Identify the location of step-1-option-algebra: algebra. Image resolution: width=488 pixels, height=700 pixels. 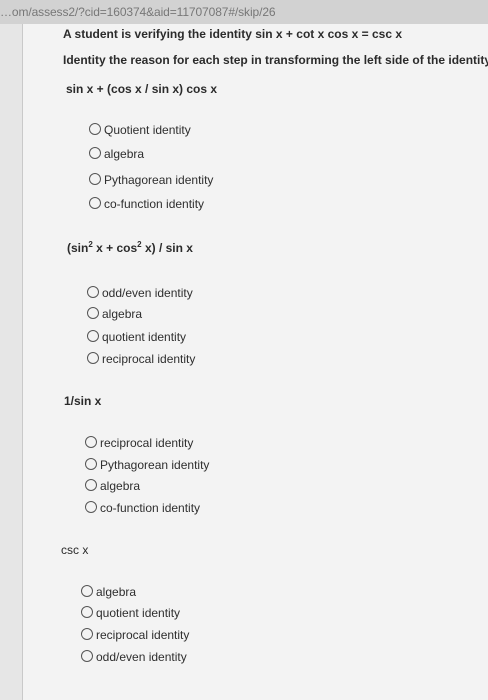
(116, 154).